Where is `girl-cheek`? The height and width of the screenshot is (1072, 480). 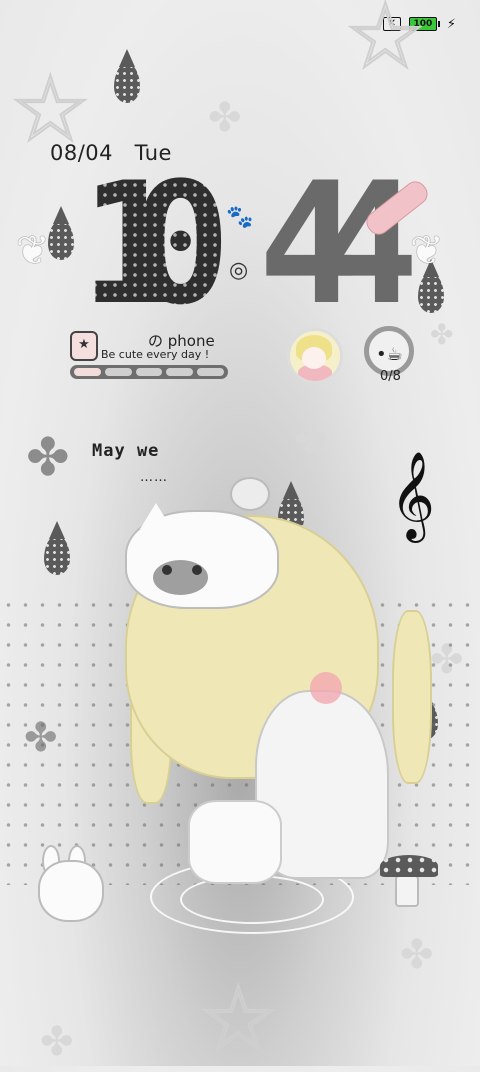 girl-cheek is located at coordinates (326, 688).